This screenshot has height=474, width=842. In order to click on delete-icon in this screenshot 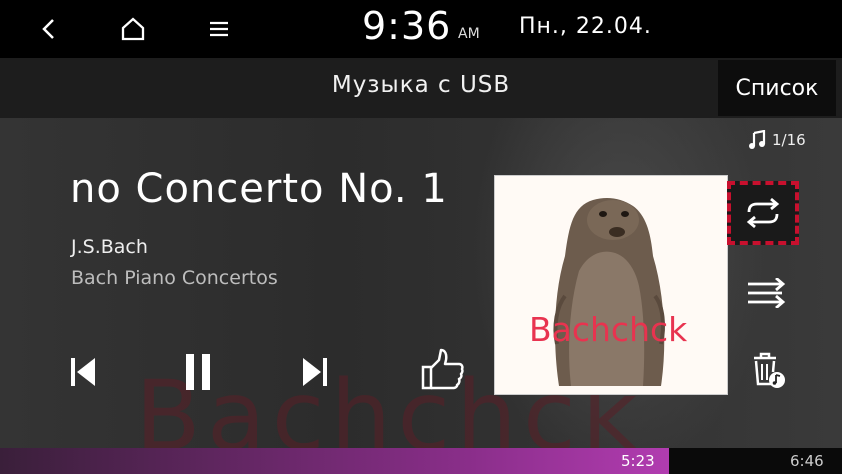, I will do `click(769, 370)`.